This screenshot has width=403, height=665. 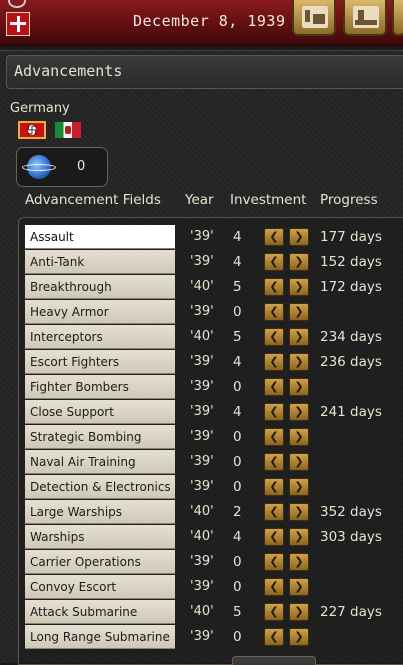 What do you see at coordinates (100, 587) in the screenshot?
I see `advancement-field-name: Convoy Escort` at bounding box center [100, 587].